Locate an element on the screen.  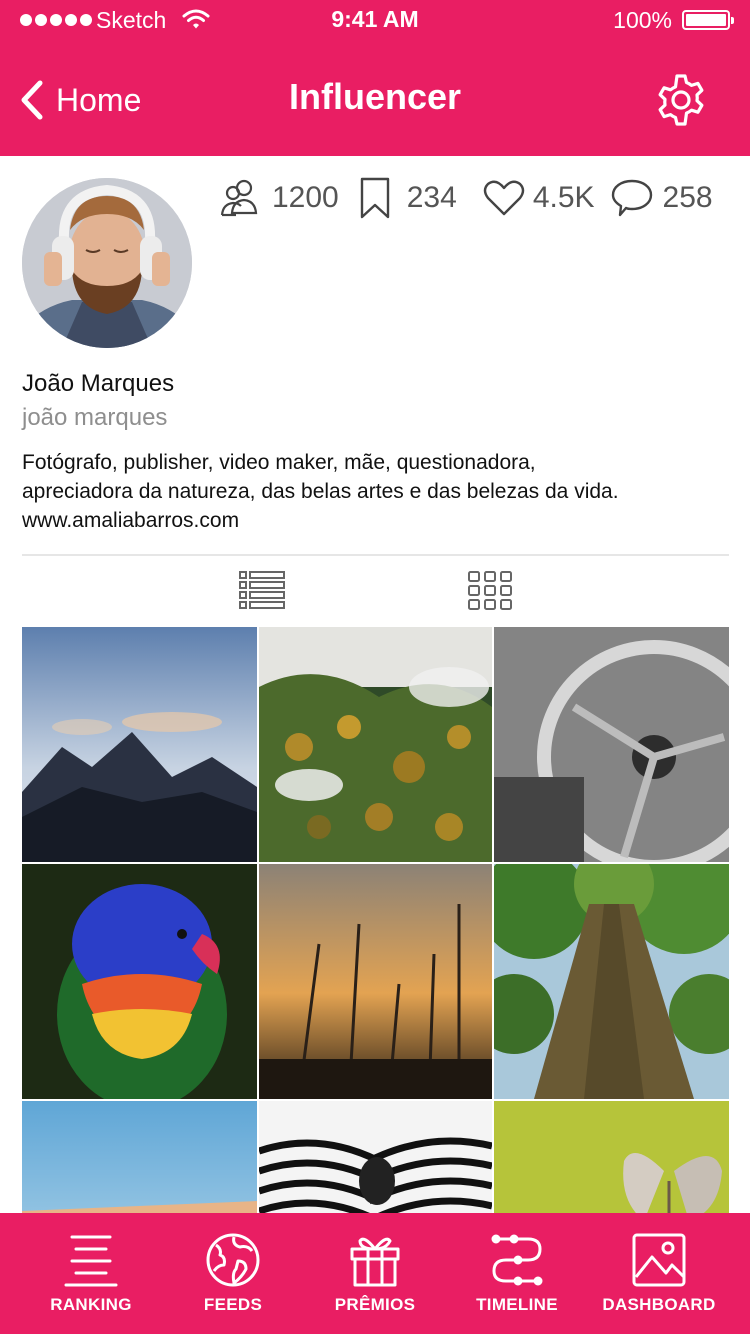
tab-timeline: TIMELINE is located at coordinates (517, 1273).